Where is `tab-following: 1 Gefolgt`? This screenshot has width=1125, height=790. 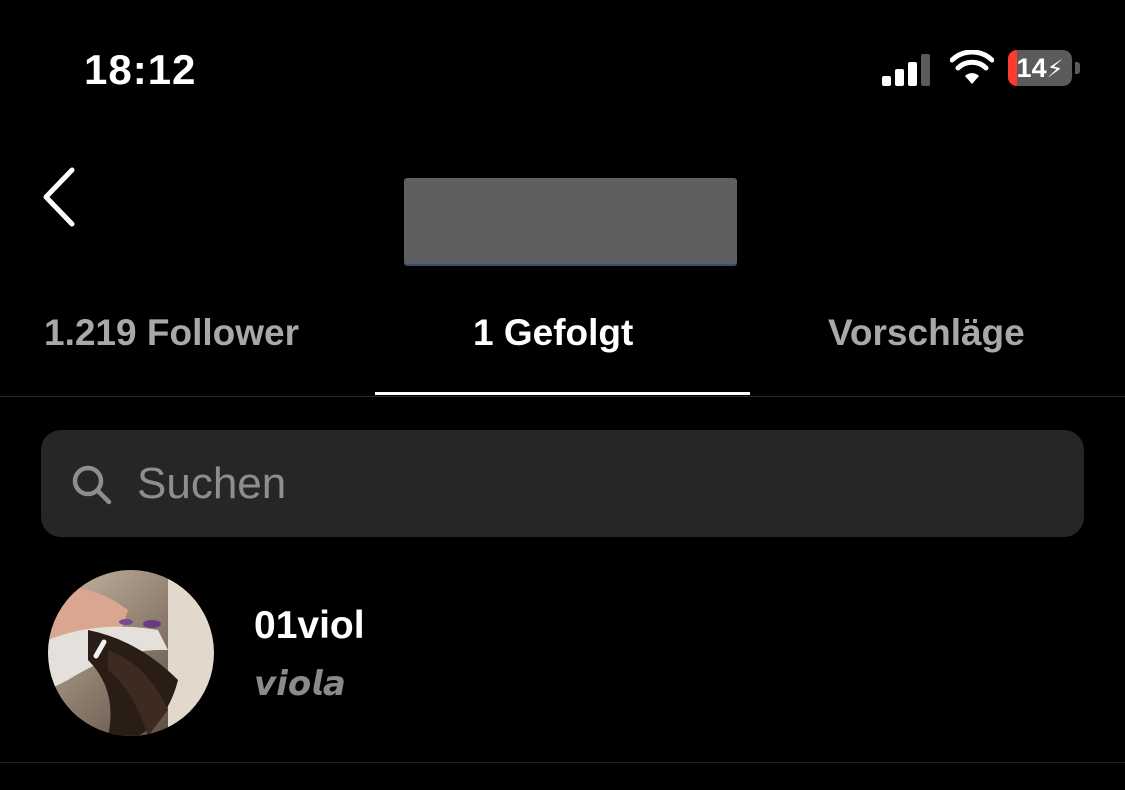 tab-following: 1 Gefolgt is located at coordinates (553, 333).